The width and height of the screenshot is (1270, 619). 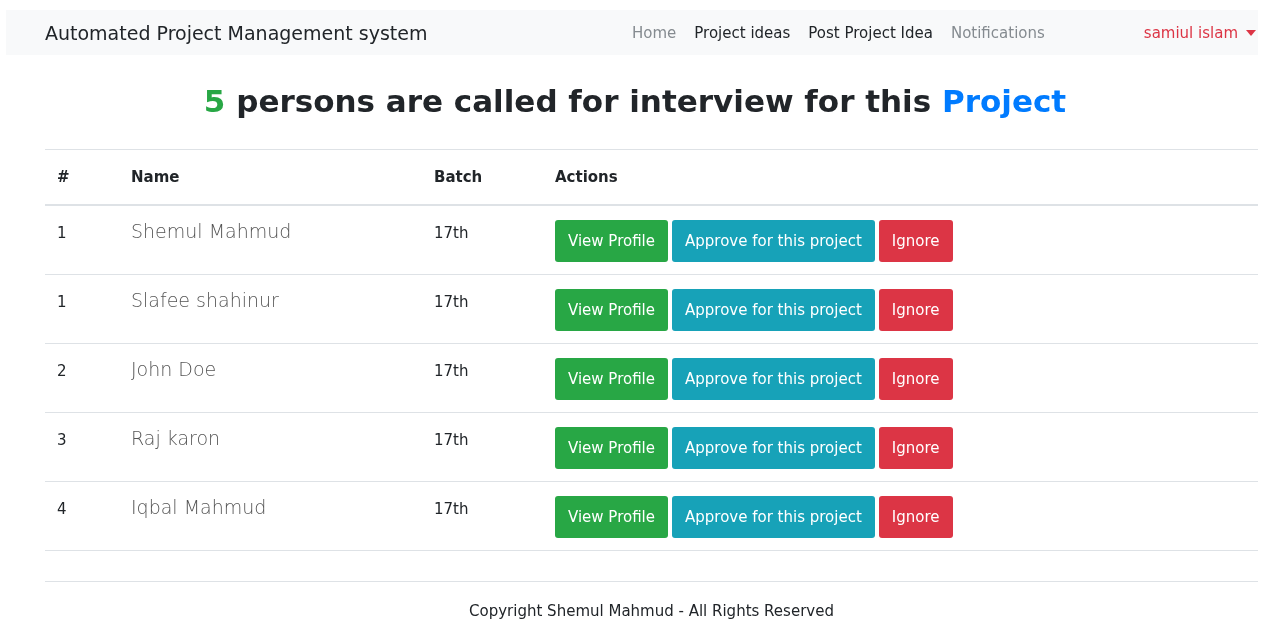 I want to click on footer-copyright: Copyright Shemul Mahmud - All Rights Reserved, so click(x=651, y=610).